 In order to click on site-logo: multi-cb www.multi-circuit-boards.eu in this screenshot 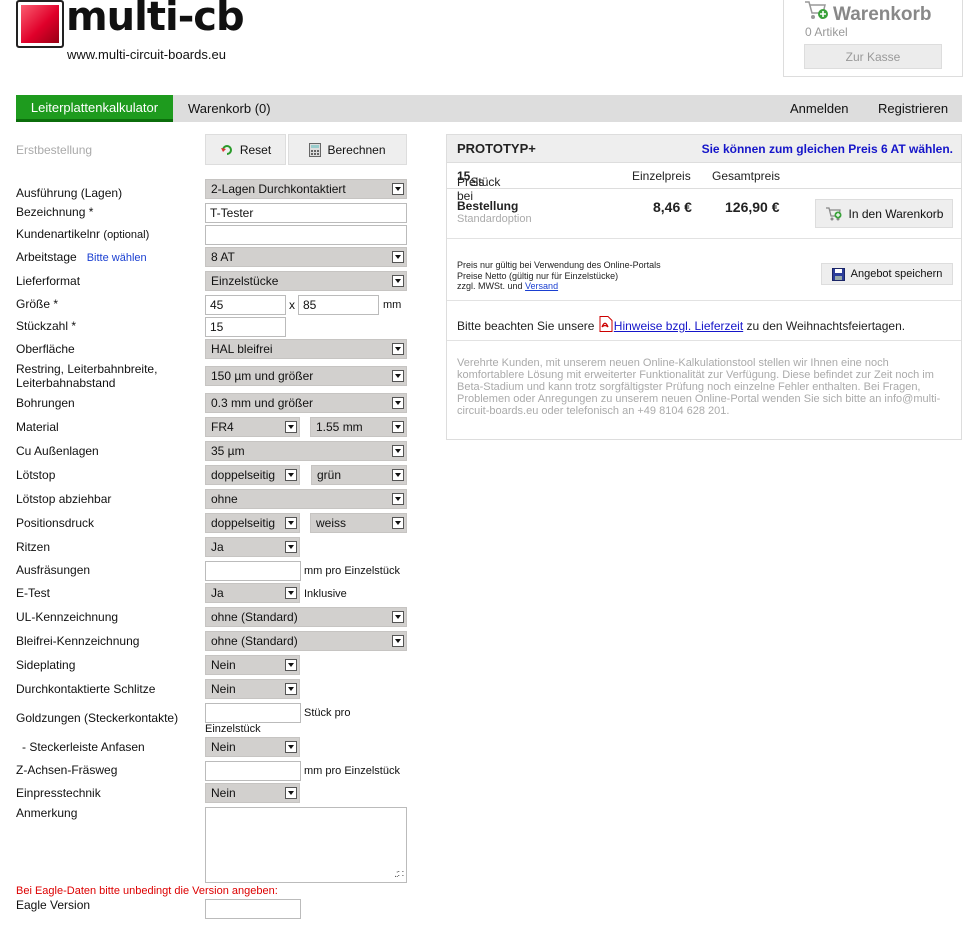, I will do `click(131, 31)`.